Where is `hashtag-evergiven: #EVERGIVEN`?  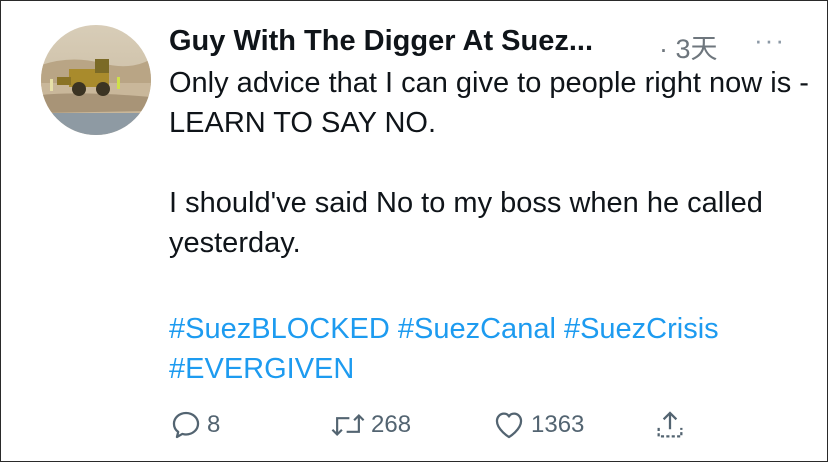 hashtag-evergiven: #EVERGIVEN is located at coordinates (261, 369).